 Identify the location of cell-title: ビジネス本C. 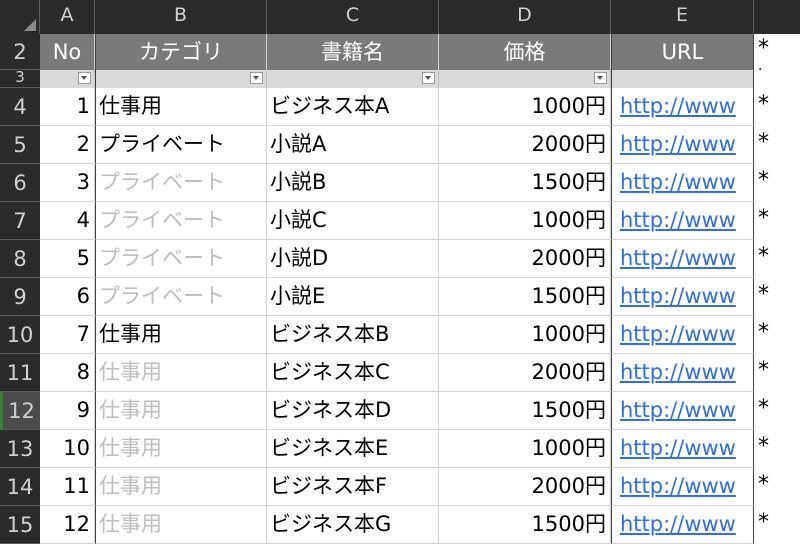
(353, 373).